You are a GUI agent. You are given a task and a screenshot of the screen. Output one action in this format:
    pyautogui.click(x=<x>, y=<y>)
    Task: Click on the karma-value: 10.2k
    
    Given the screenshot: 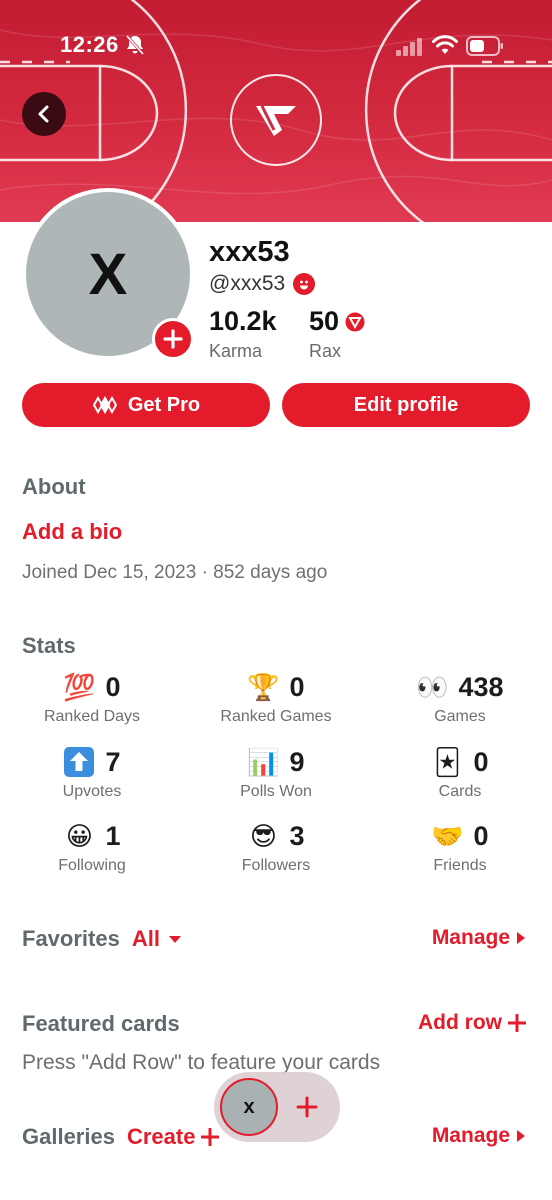 What is the action you would take?
    pyautogui.click(x=243, y=321)
    